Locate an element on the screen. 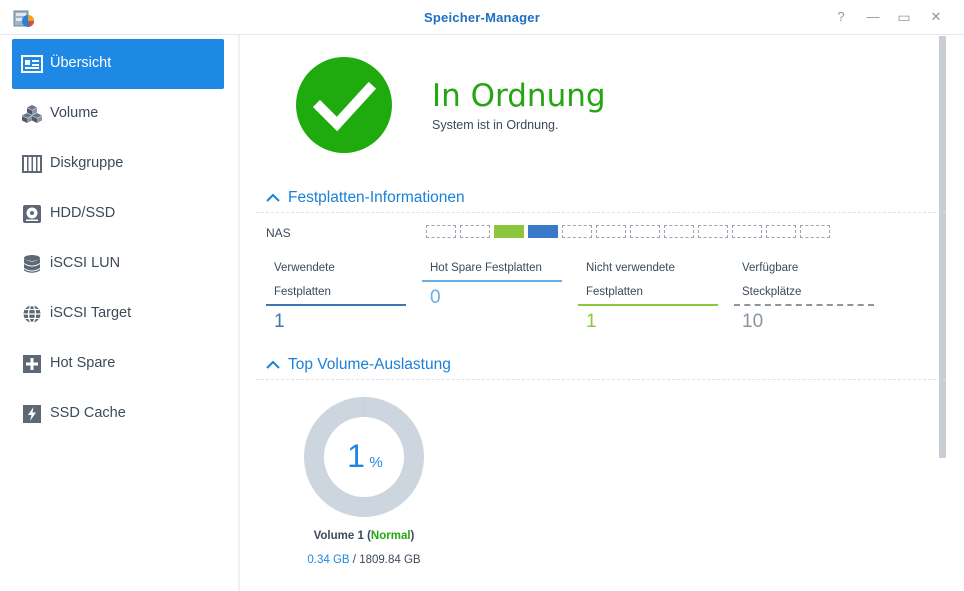 This screenshot has height=591, width=964. status-title: In Ordnung is located at coordinates (519, 96).